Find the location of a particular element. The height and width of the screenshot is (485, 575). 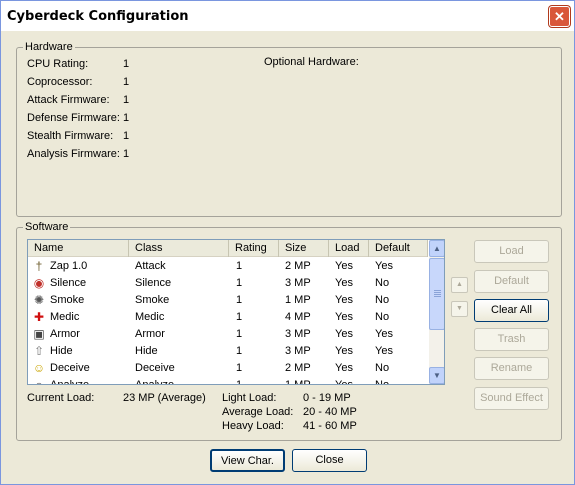

column-header-load: Load is located at coordinates (349, 248).